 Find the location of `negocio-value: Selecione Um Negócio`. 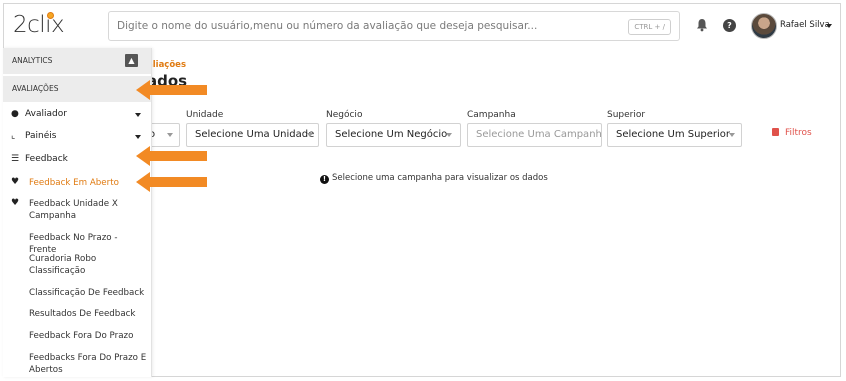

negocio-value: Selecione Um Negócio is located at coordinates (391, 134).